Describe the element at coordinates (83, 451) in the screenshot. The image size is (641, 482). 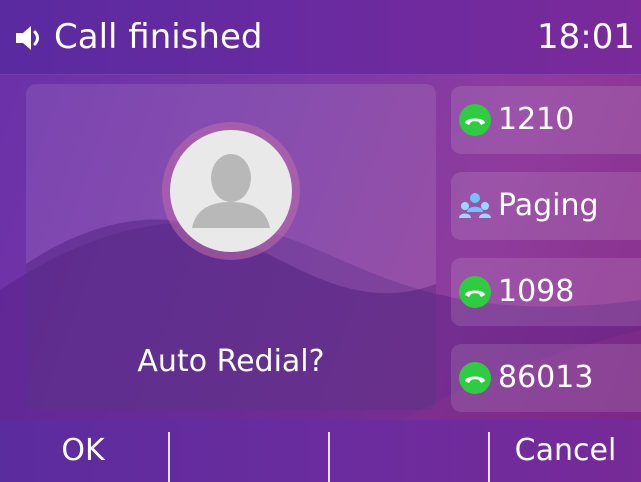
I see `ok-softkey: OK` at that location.